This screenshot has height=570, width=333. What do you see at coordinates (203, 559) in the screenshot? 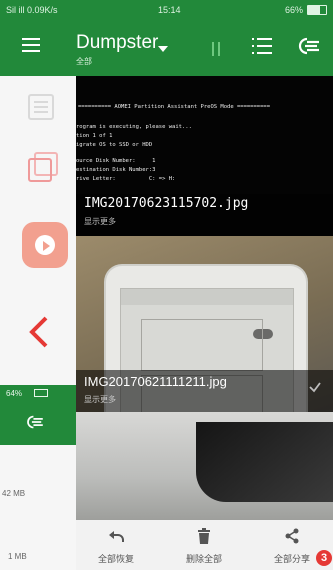
I see `delete-all-label: 删除全部` at bounding box center [203, 559].